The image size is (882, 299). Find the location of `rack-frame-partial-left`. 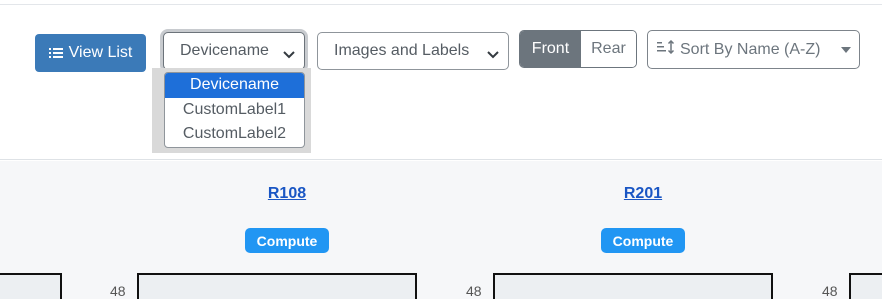

rack-frame-partial-left is located at coordinates (31, 286).